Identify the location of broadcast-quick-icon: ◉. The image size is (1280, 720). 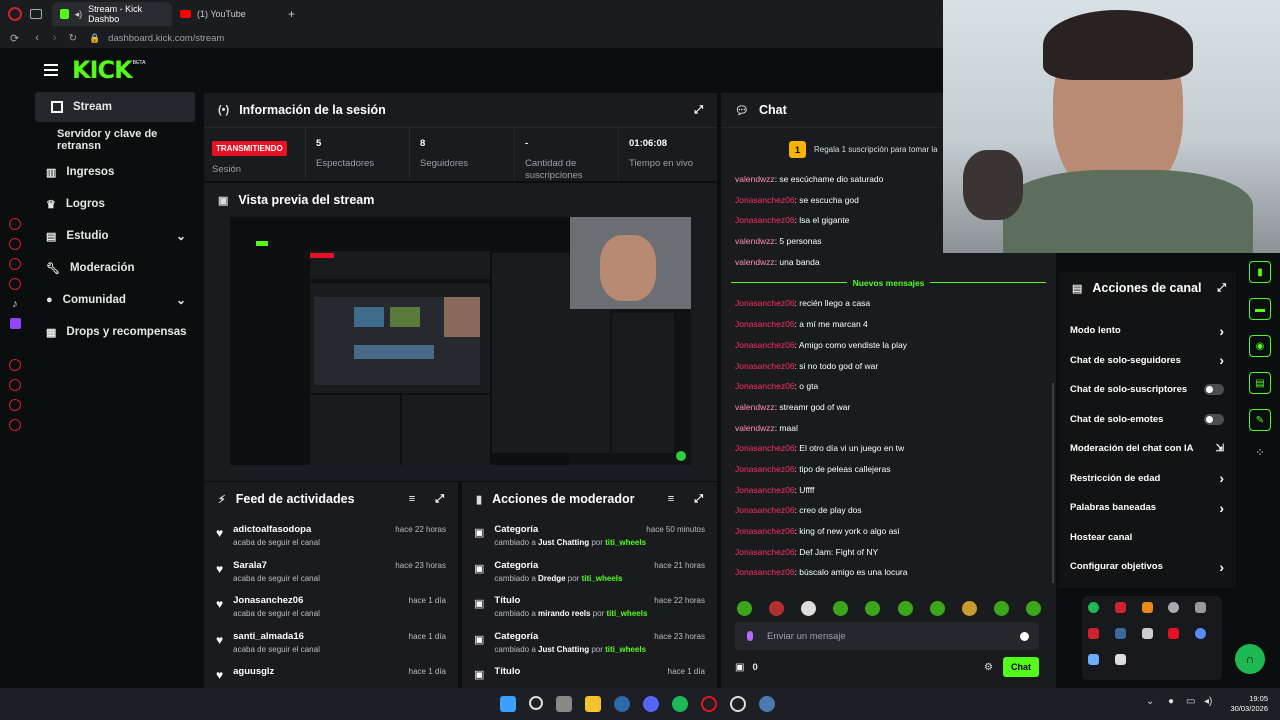
(1260, 346).